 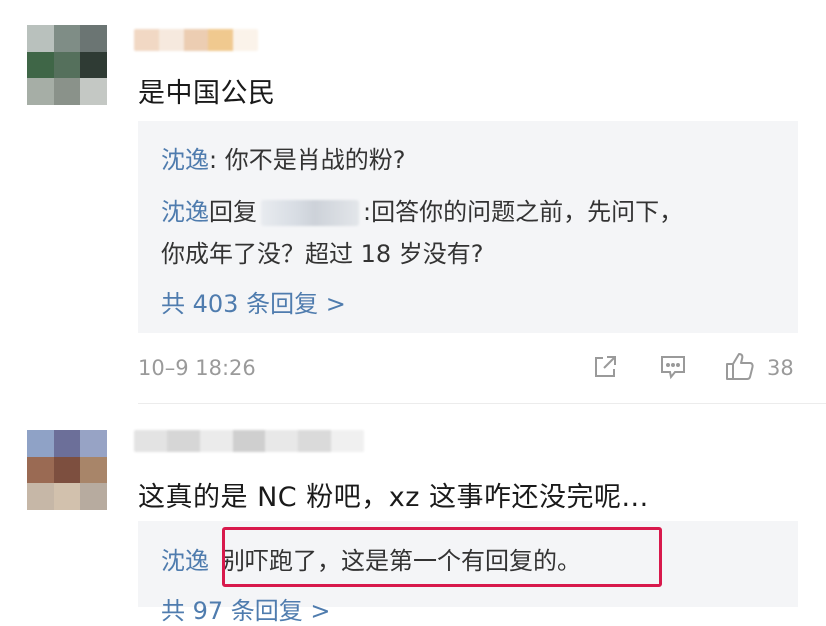 I want to click on comment-text: 是中国公民, so click(x=207, y=93).